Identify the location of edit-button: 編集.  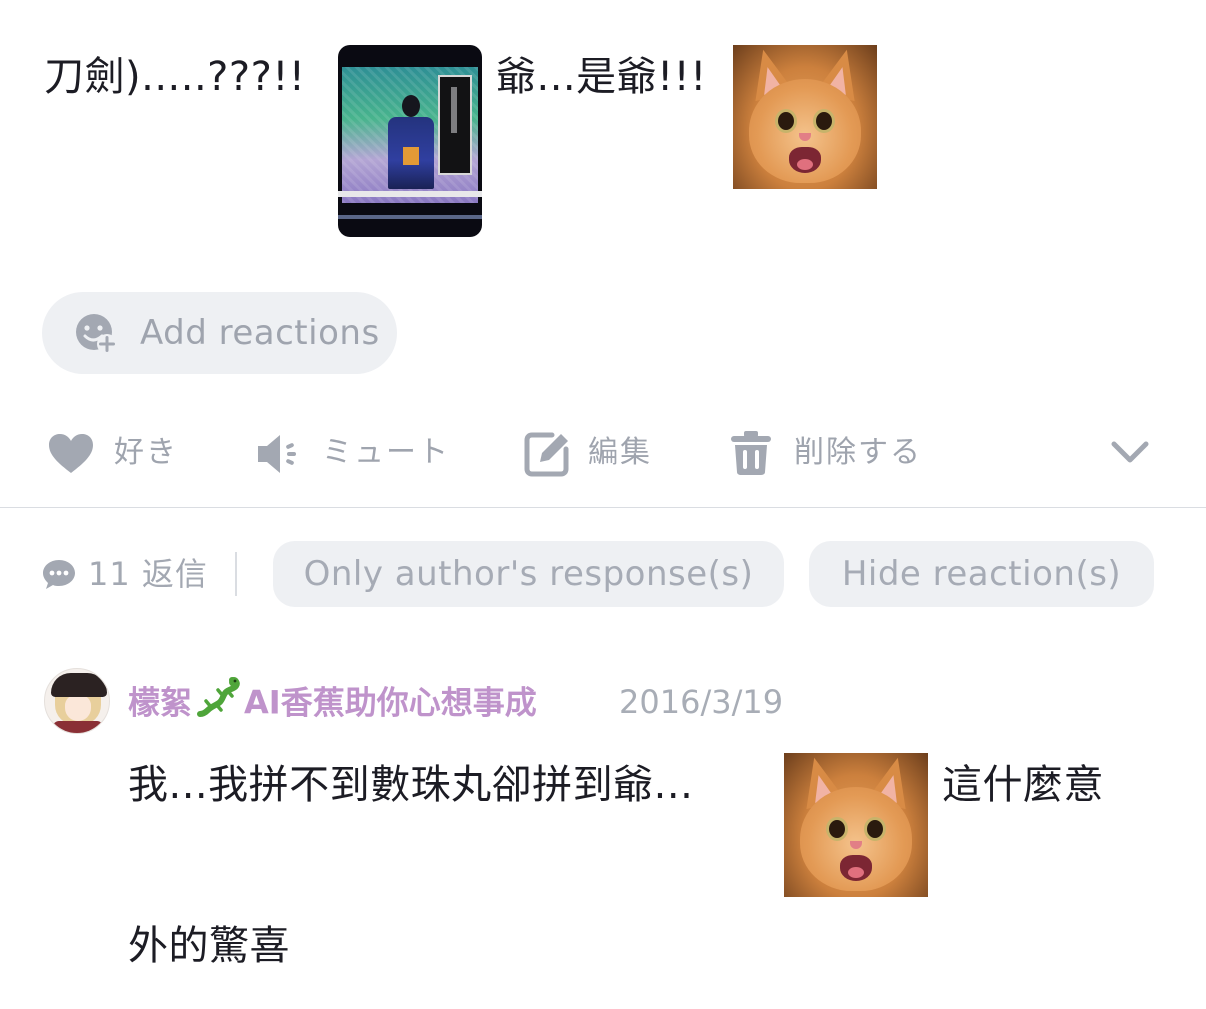
(594, 453).